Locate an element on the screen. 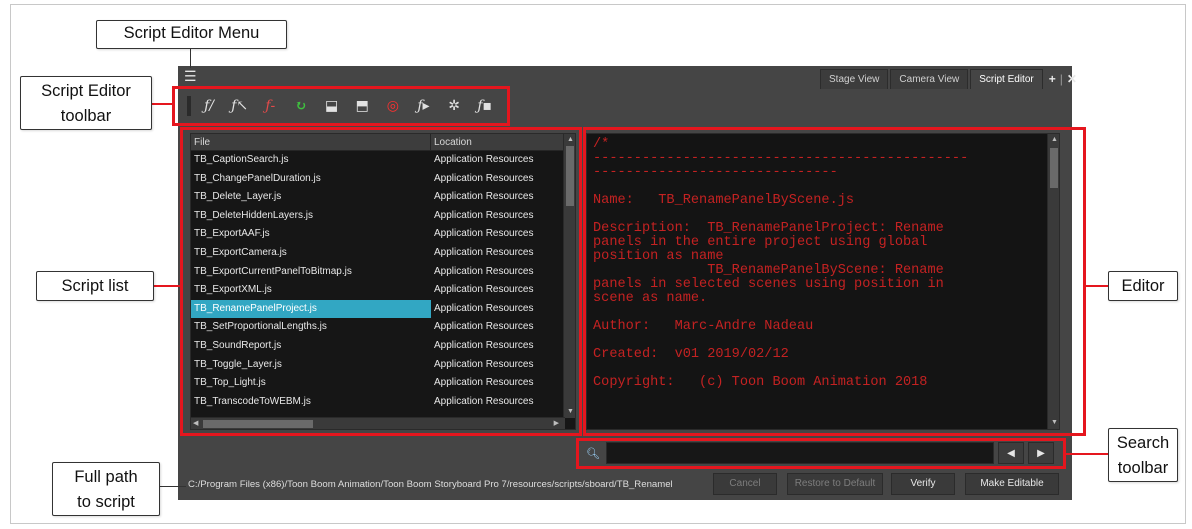 The image size is (1192, 529). callout-script-list: Script list is located at coordinates (95, 286).